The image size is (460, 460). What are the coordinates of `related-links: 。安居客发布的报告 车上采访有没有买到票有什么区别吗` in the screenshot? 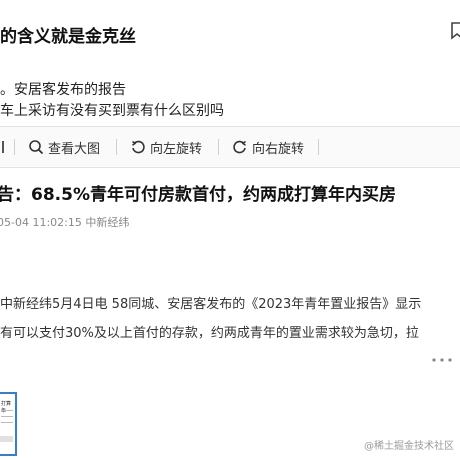 It's located at (112, 101).